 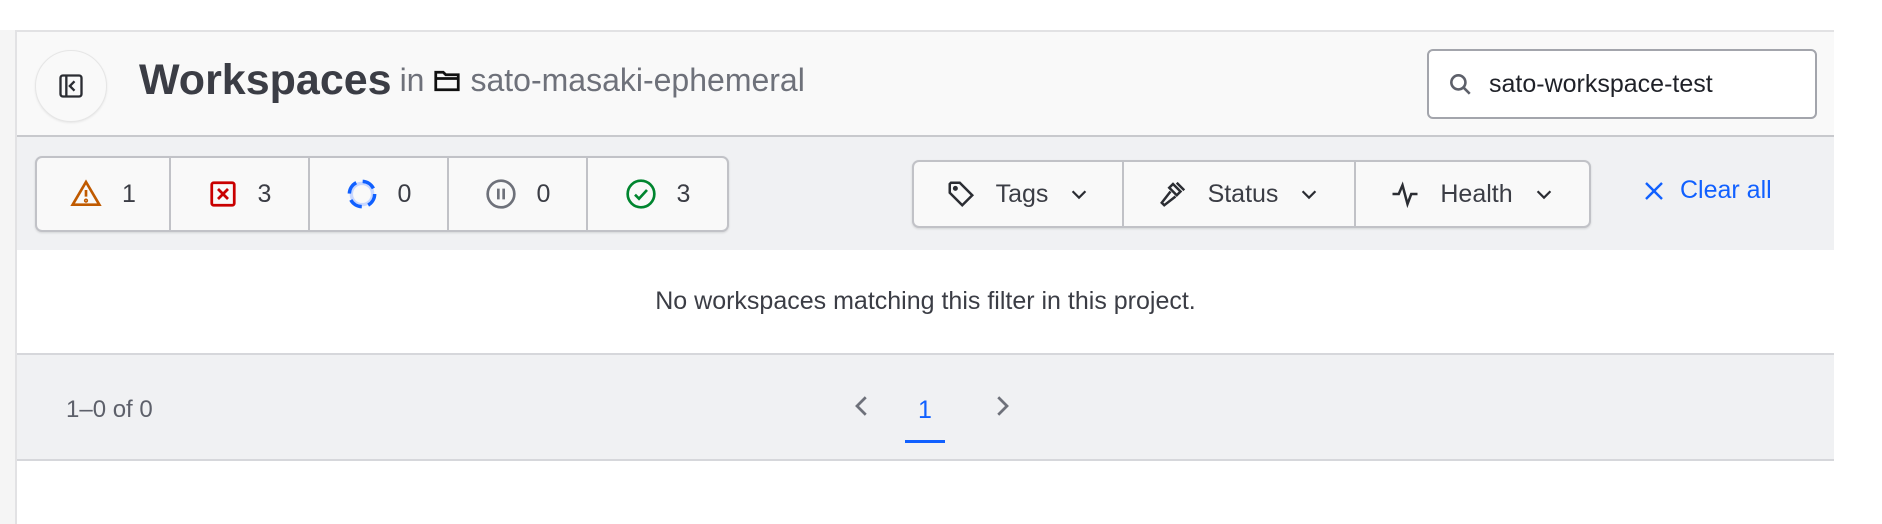 I want to click on sidebar-toggle-button, so click(x=71, y=86).